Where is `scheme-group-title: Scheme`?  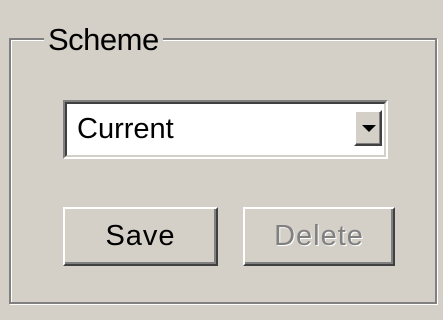 scheme-group-title: Scheme is located at coordinates (103, 40).